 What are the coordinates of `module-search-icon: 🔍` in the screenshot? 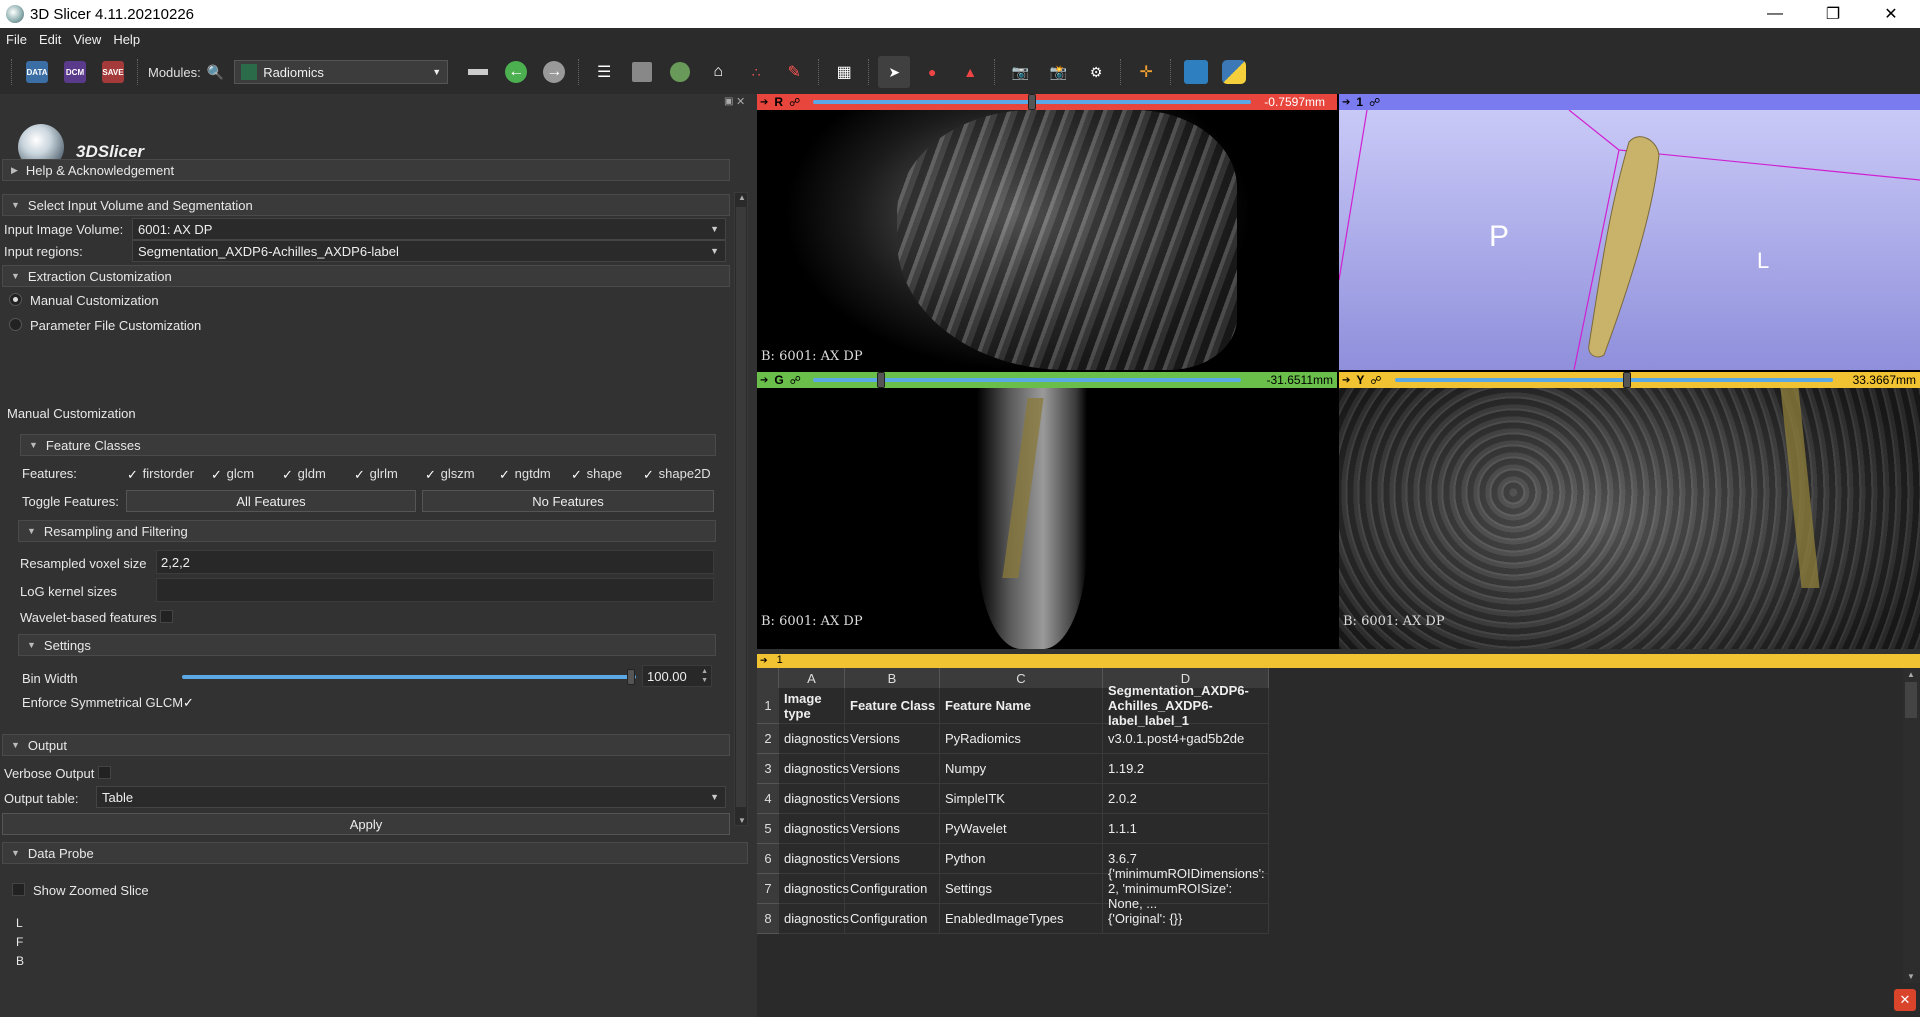 It's located at (215, 72).